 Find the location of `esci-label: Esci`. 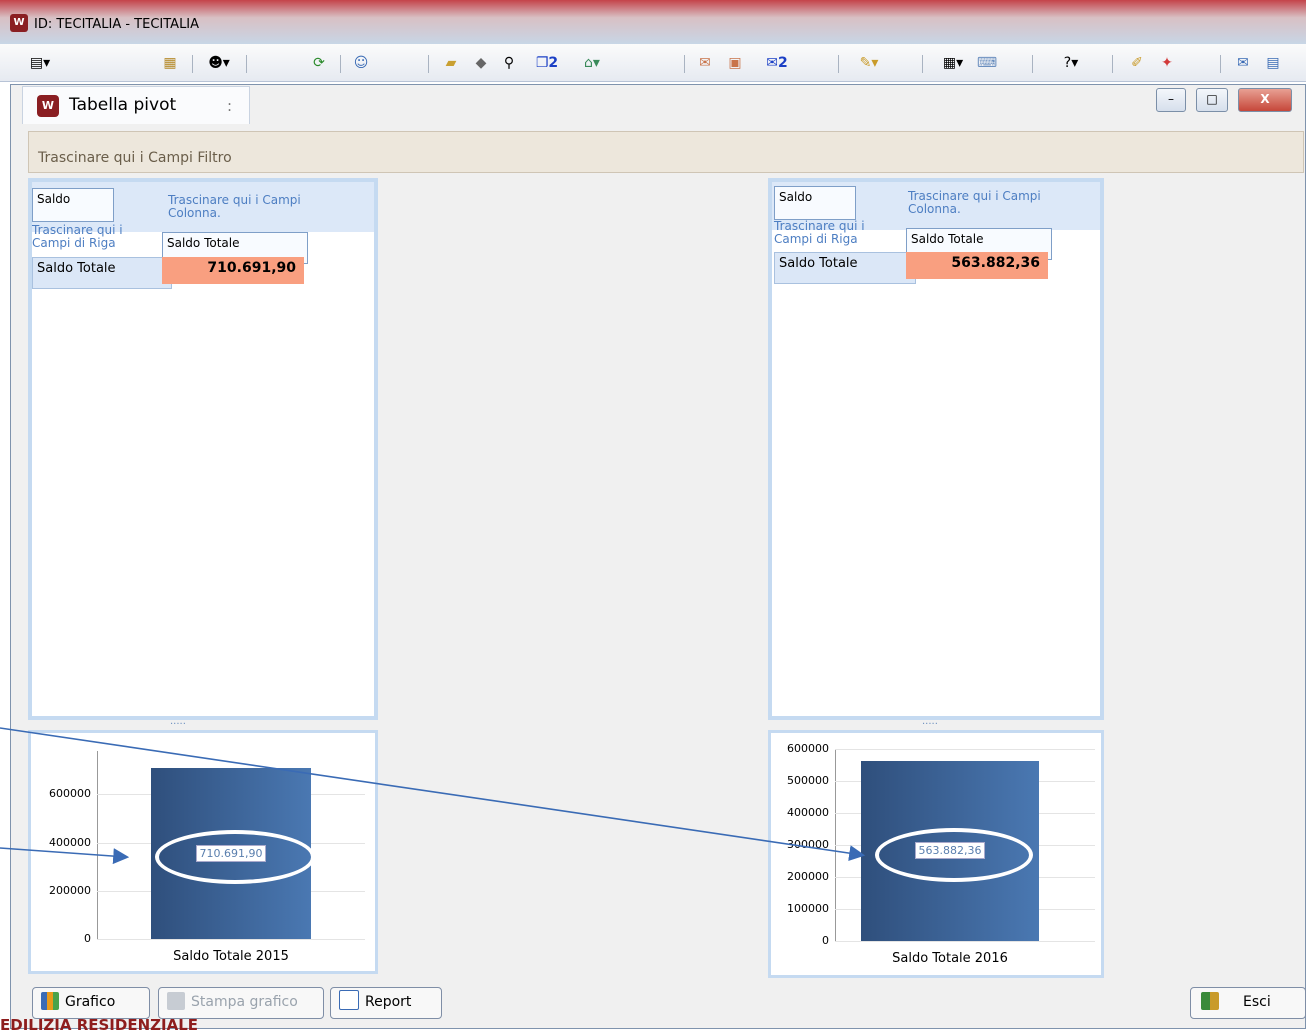

esci-label: Esci is located at coordinates (1257, 1002).